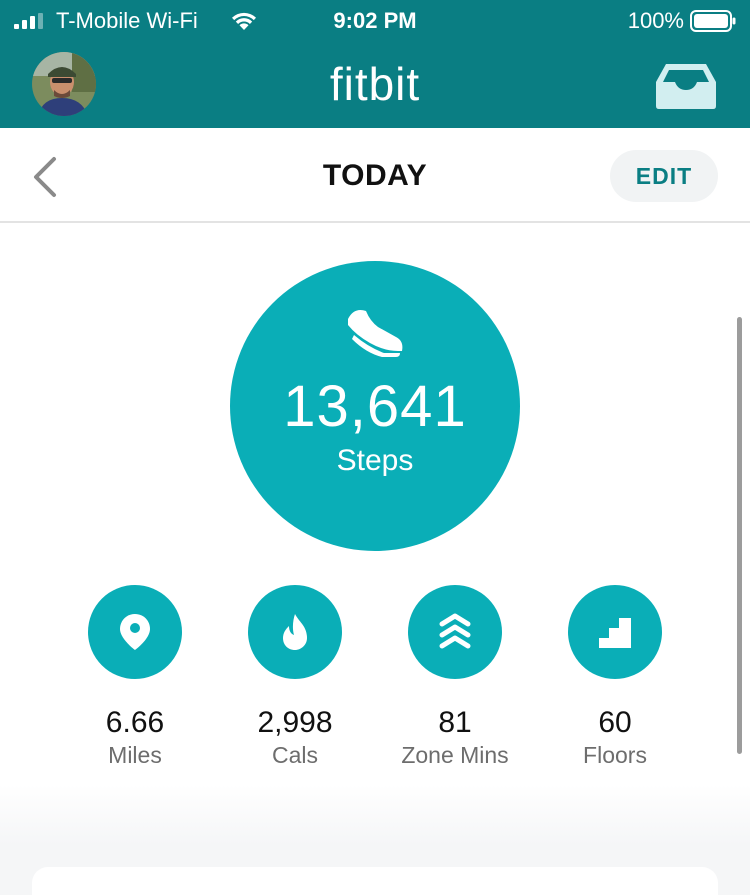  I want to click on steps-tile: 13,641 Steps, so click(375, 406).